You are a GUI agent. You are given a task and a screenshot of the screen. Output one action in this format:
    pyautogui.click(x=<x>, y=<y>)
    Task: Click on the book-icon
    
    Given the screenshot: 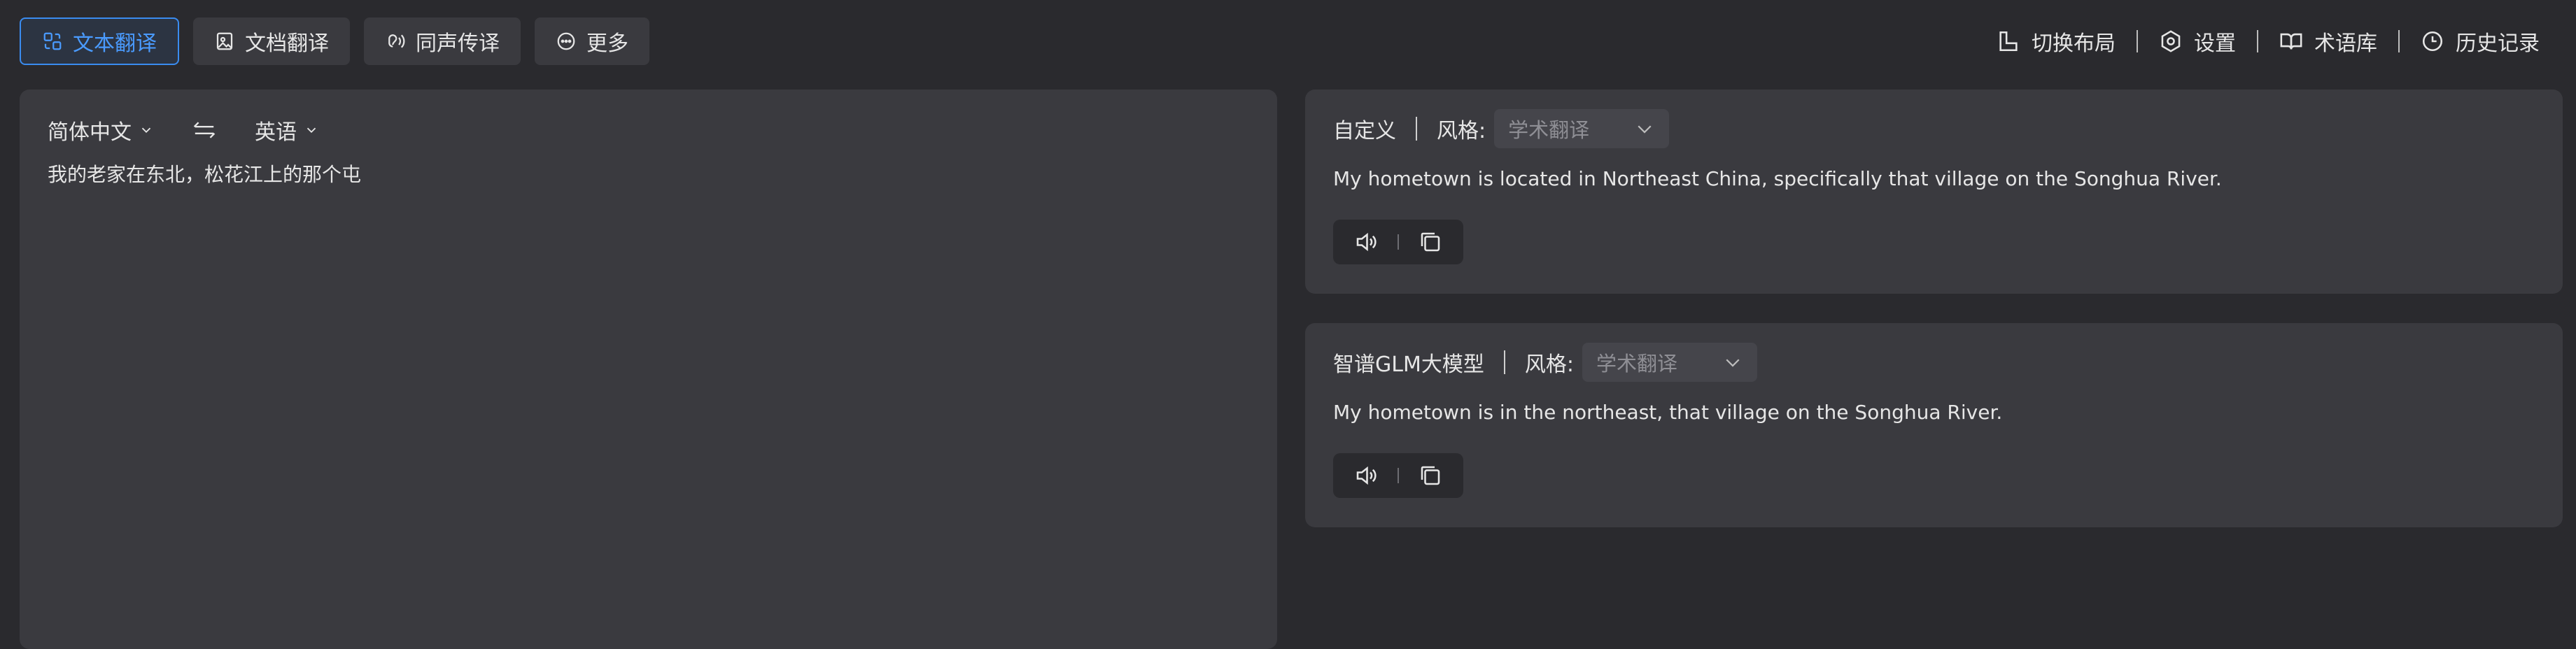 What is the action you would take?
    pyautogui.click(x=2291, y=41)
    